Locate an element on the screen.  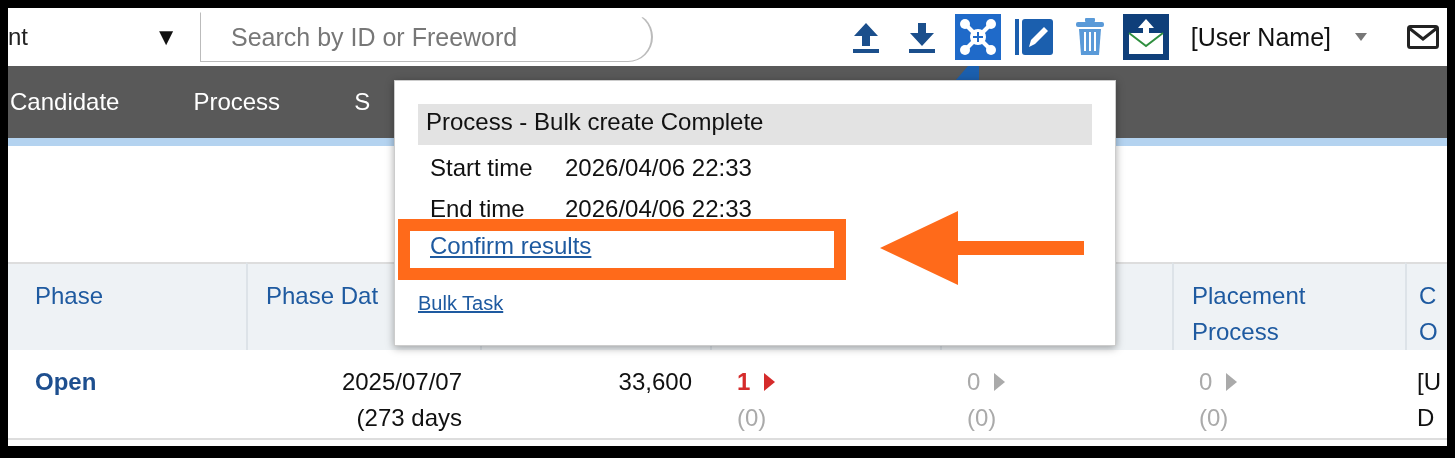
network-plus-icon is located at coordinates (977, 37).